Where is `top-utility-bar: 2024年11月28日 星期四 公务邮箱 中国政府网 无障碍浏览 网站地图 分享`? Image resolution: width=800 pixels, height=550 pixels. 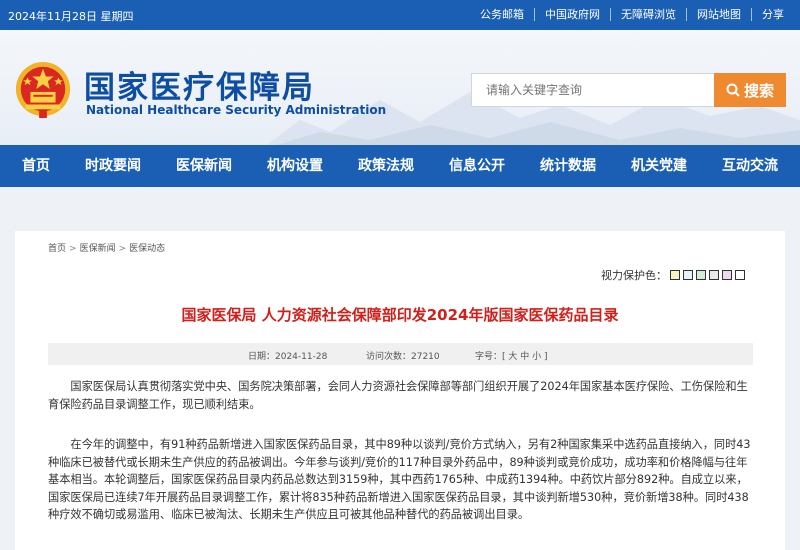
top-utility-bar: 2024年11月28日 星期四 公务邮箱 中国政府网 无障碍浏览 网站地图 分享 is located at coordinates (400, 15).